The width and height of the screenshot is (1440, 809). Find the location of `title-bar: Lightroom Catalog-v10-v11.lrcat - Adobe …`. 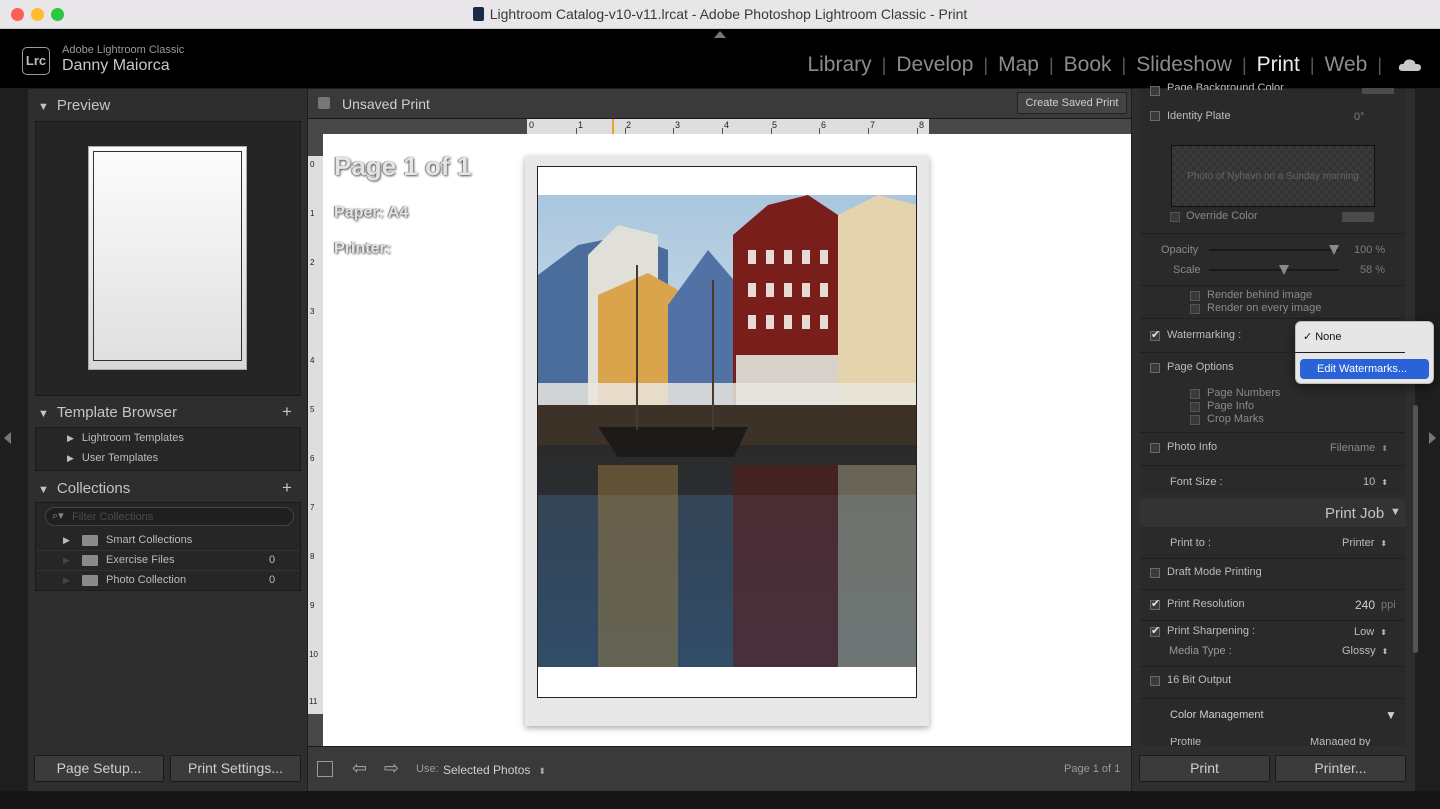

title-bar: Lightroom Catalog-v10-v11.lrcat - Adobe … is located at coordinates (720, 14).